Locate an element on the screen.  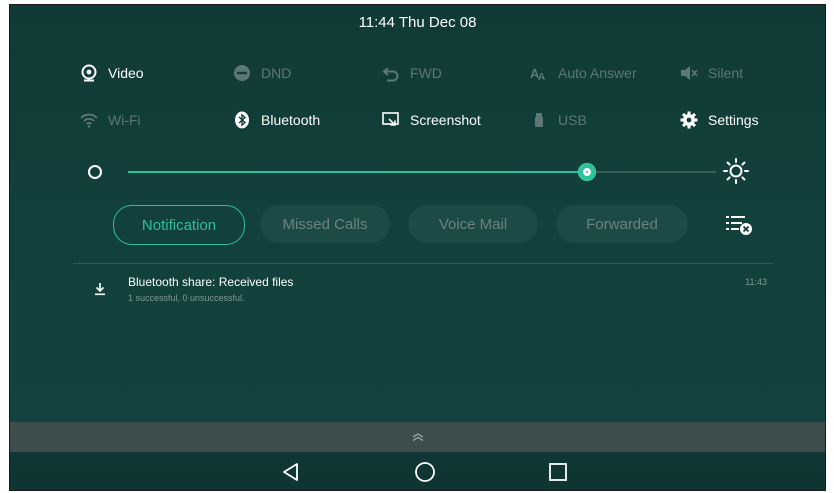
navigation-bar is located at coordinates (417, 471).